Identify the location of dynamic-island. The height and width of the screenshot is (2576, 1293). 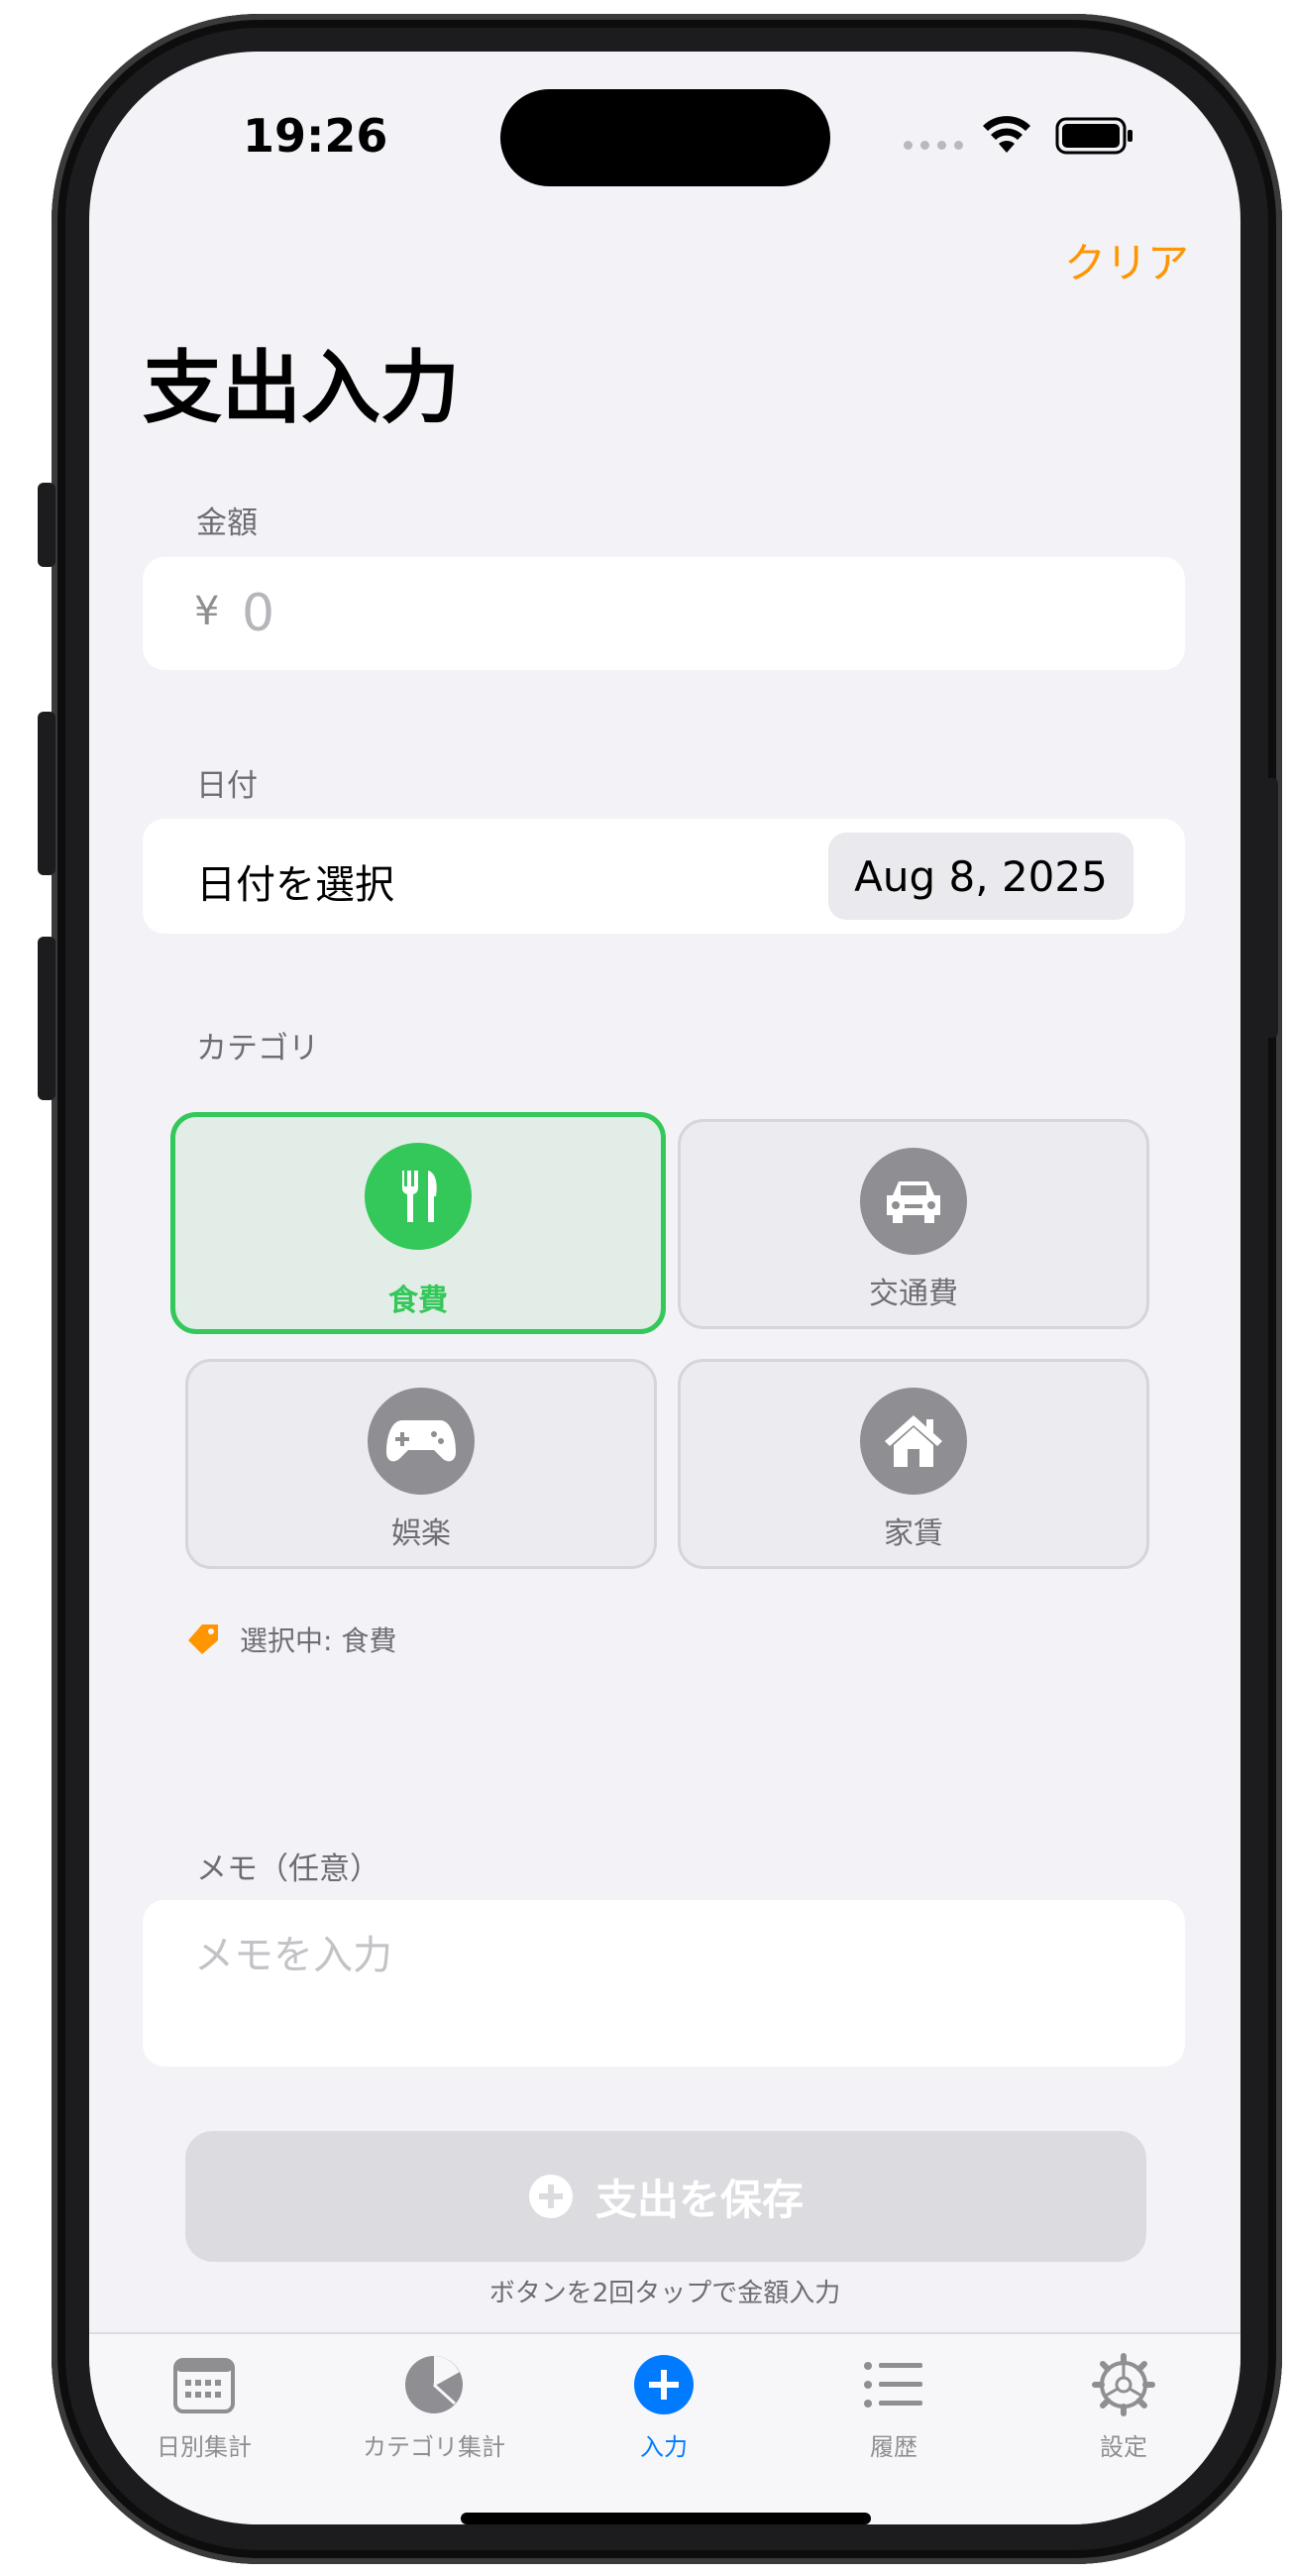
(665, 137).